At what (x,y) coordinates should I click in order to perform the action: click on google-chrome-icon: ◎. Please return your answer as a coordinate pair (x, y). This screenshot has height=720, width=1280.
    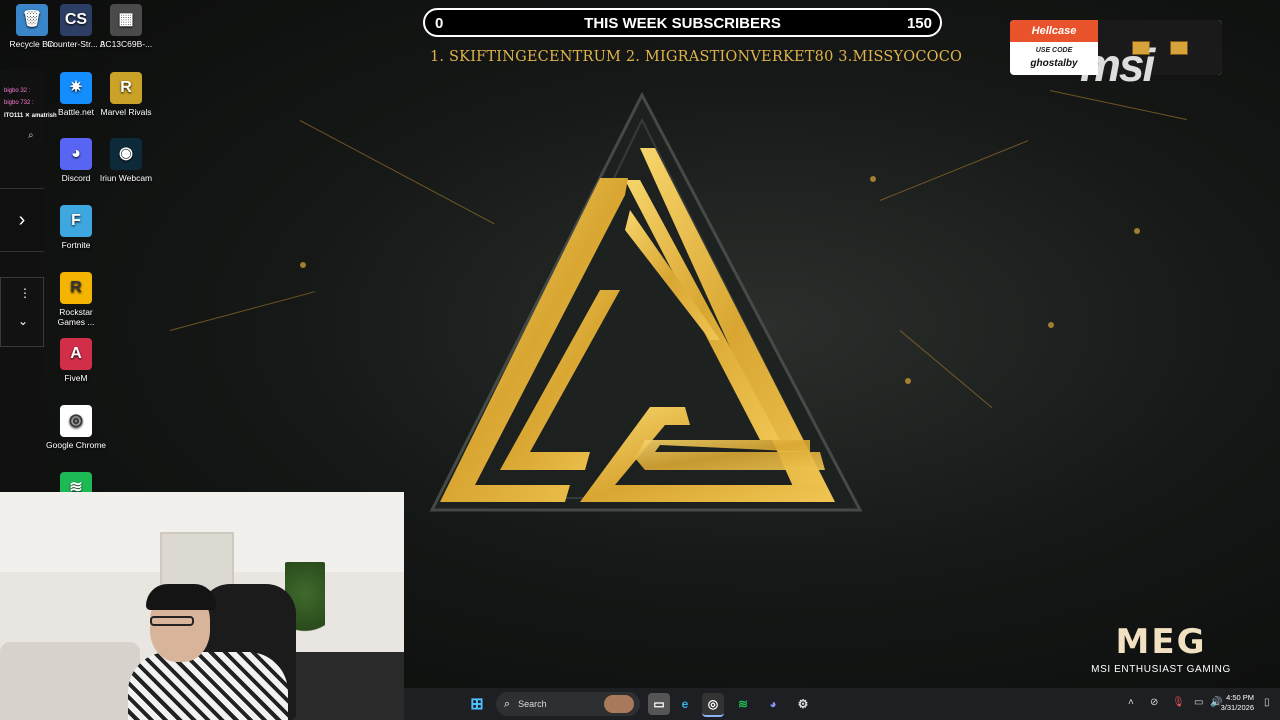
    Looking at the image, I should click on (76, 421).